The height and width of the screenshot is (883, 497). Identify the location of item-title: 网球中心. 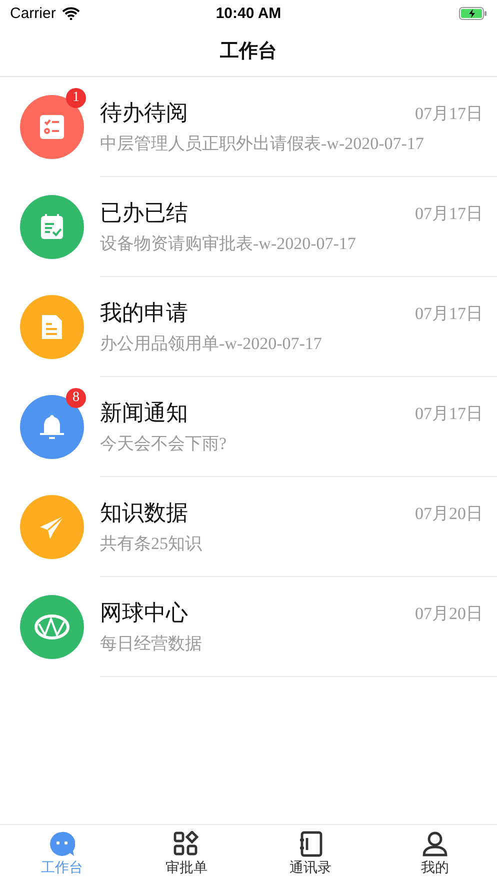
(144, 614).